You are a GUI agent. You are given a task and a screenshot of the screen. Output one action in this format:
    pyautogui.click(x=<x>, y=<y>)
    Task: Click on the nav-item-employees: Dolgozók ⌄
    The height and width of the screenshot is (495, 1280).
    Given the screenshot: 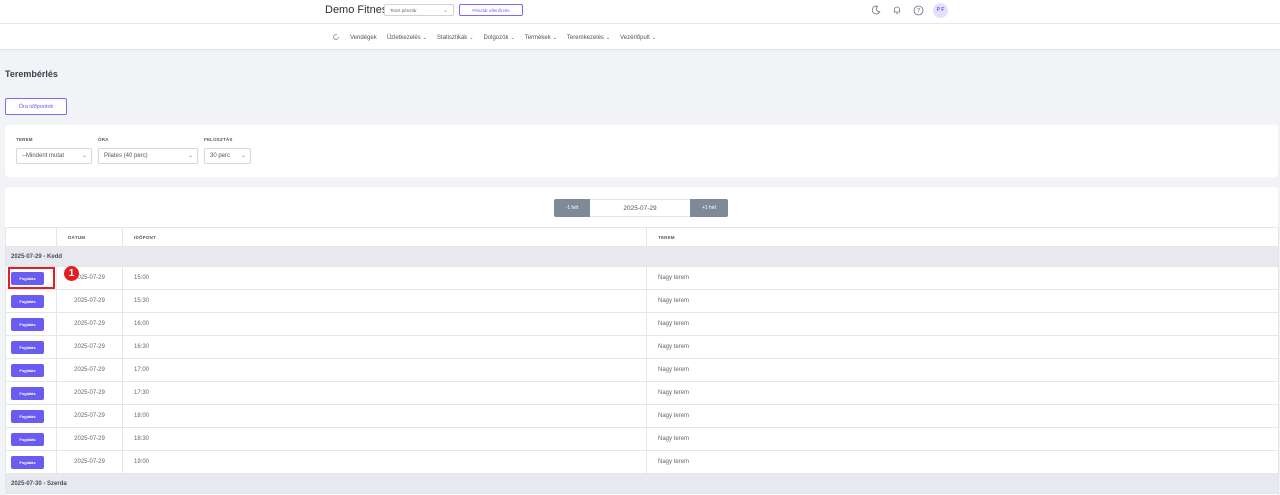 What is the action you would take?
    pyautogui.click(x=498, y=38)
    